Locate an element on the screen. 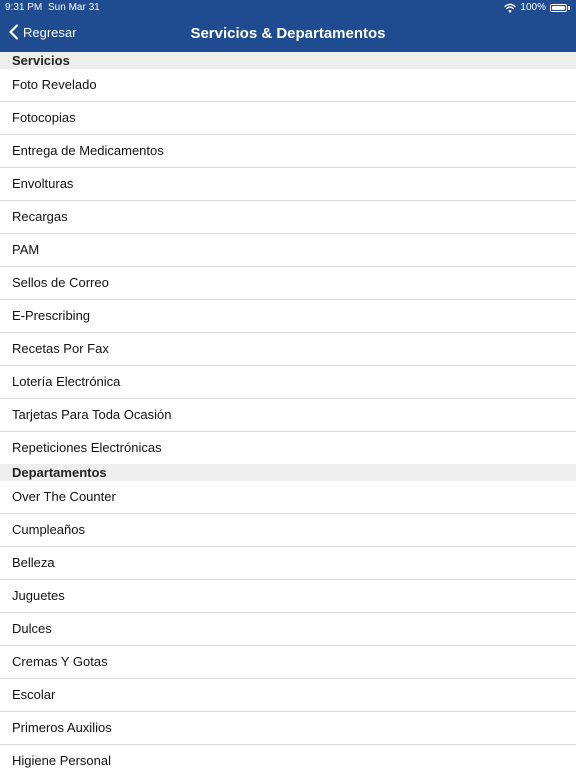 The image size is (576, 768). battery-fill is located at coordinates (558, 8).